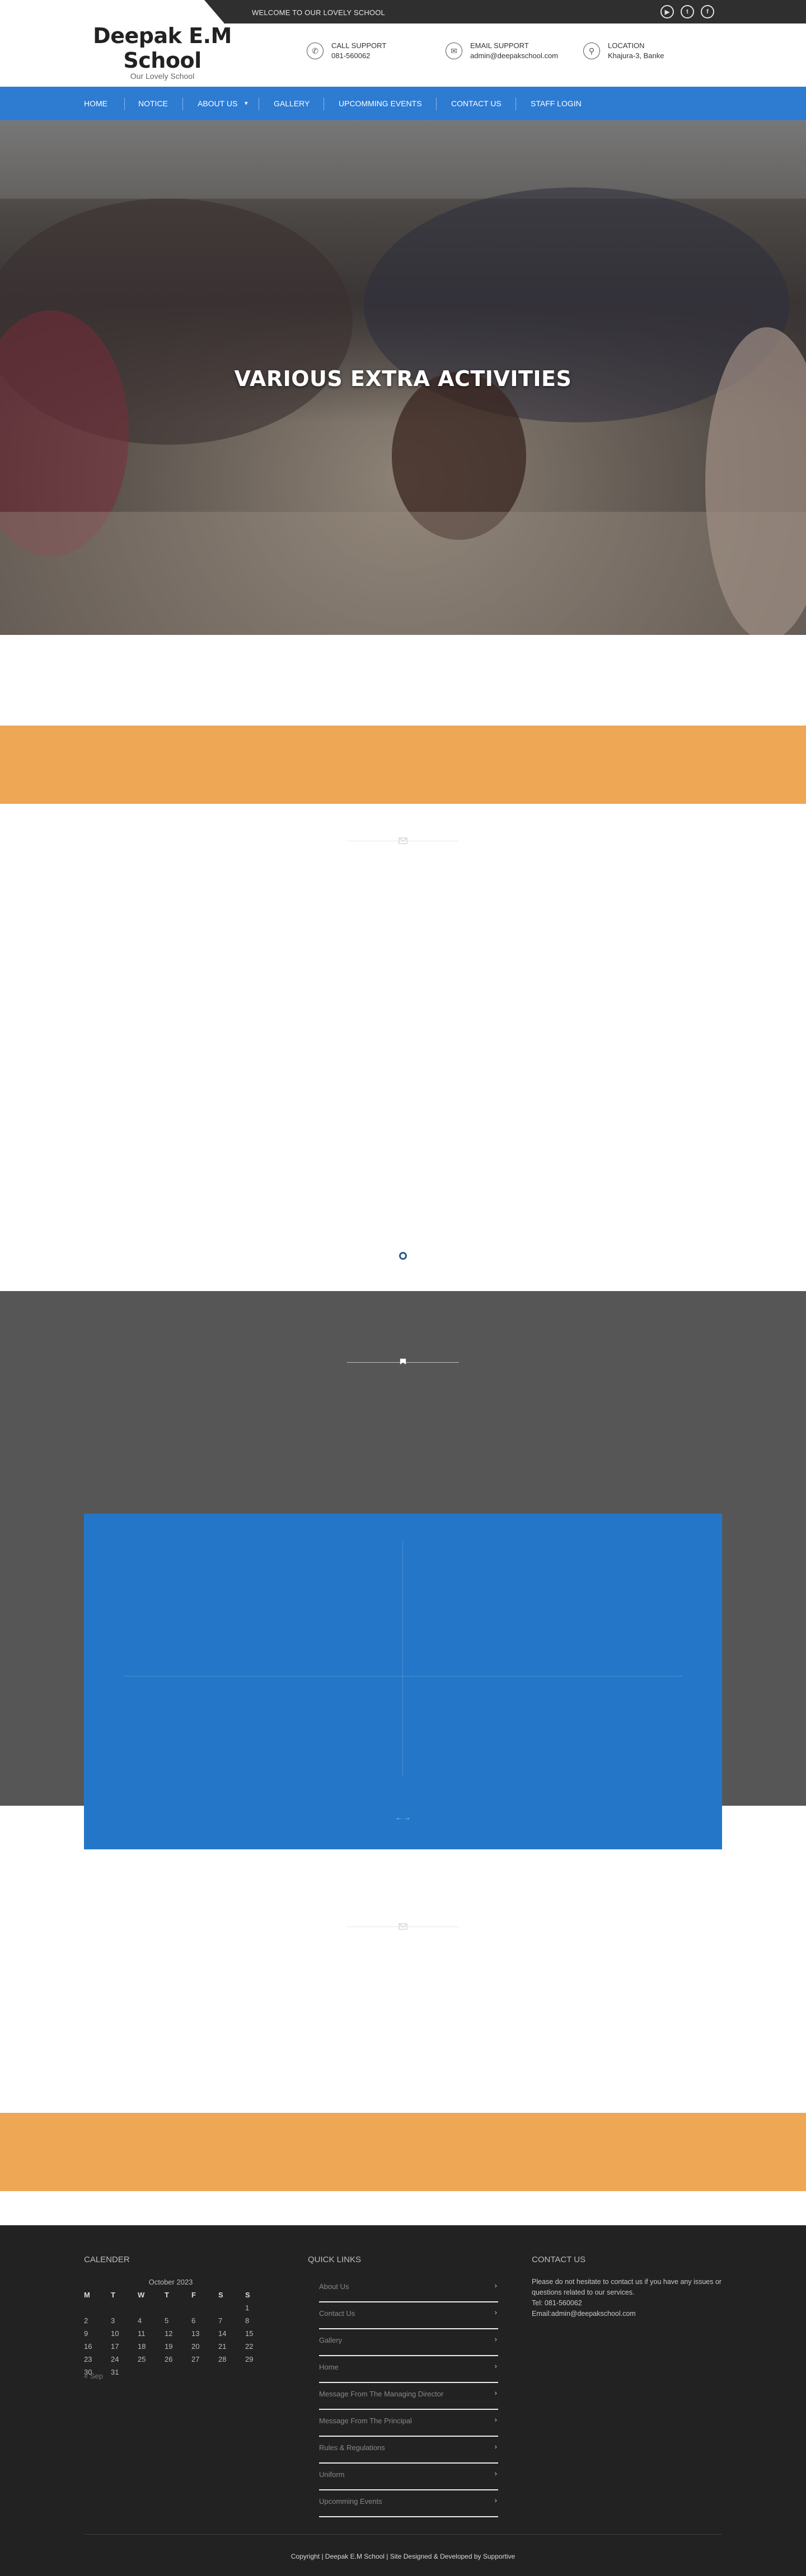 This screenshot has width=806, height=2576. Describe the element at coordinates (329, 2367) in the screenshot. I see `quick-link-label: Home` at that location.